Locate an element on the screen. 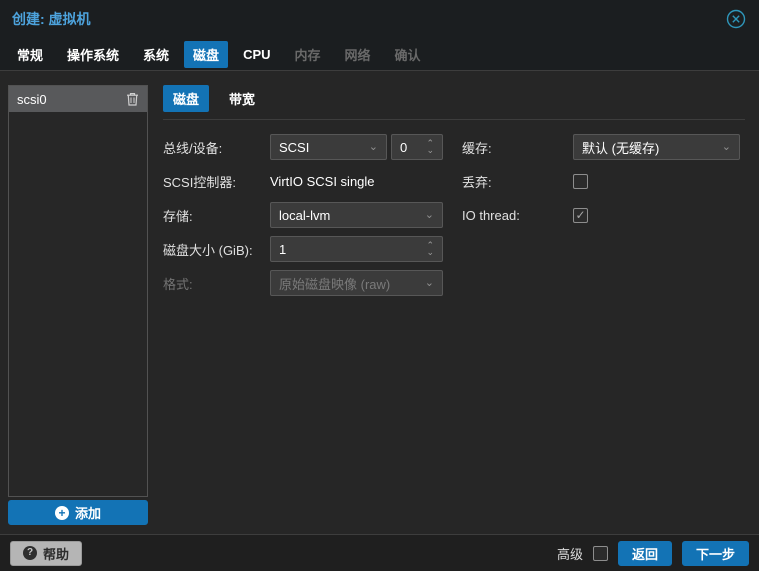 The image size is (759, 571). close-icon is located at coordinates (736, 19).